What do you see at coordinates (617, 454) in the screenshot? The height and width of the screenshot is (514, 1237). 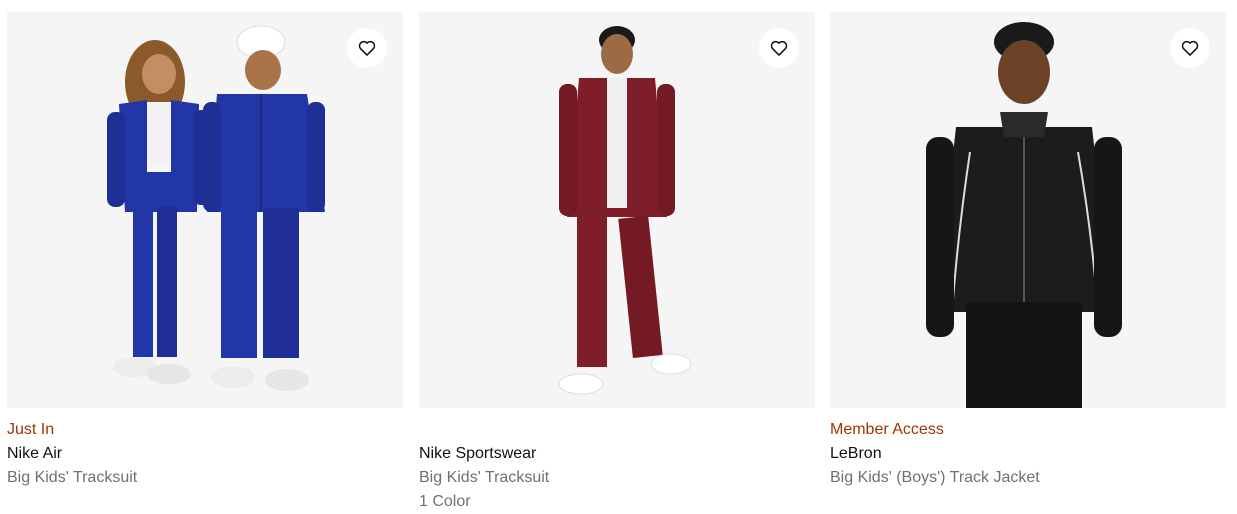 I see `product-title: Nike Sportswear` at bounding box center [617, 454].